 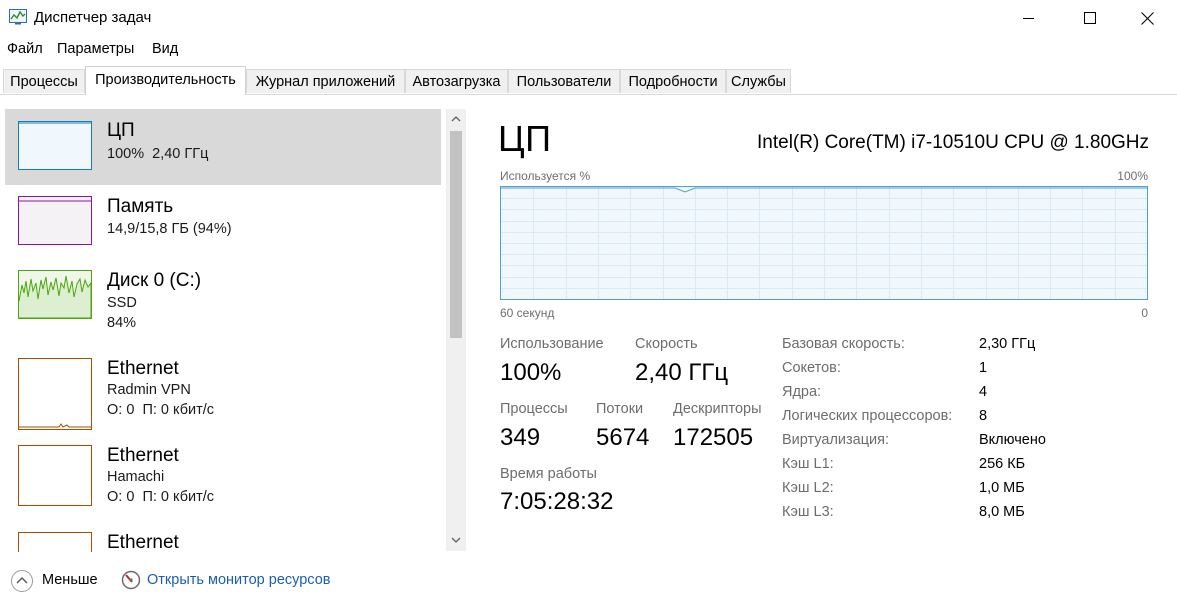 What do you see at coordinates (122, 303) in the screenshot?
I see `sidebar-item-detail: SSD` at bounding box center [122, 303].